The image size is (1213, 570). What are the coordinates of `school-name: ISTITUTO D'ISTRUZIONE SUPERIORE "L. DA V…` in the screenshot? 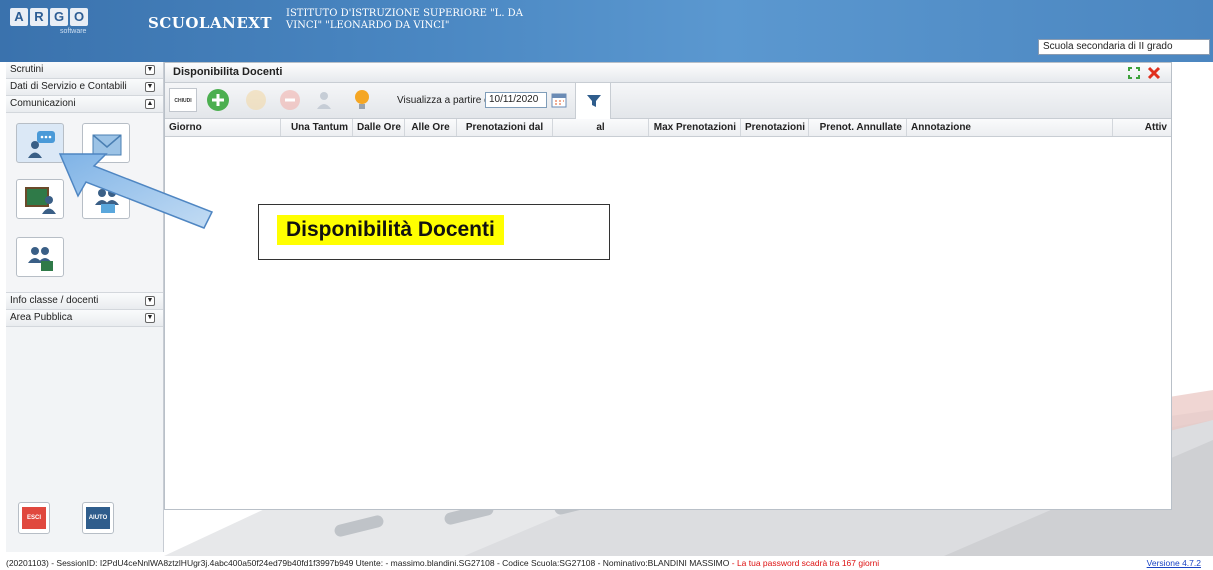 It's located at (404, 19).